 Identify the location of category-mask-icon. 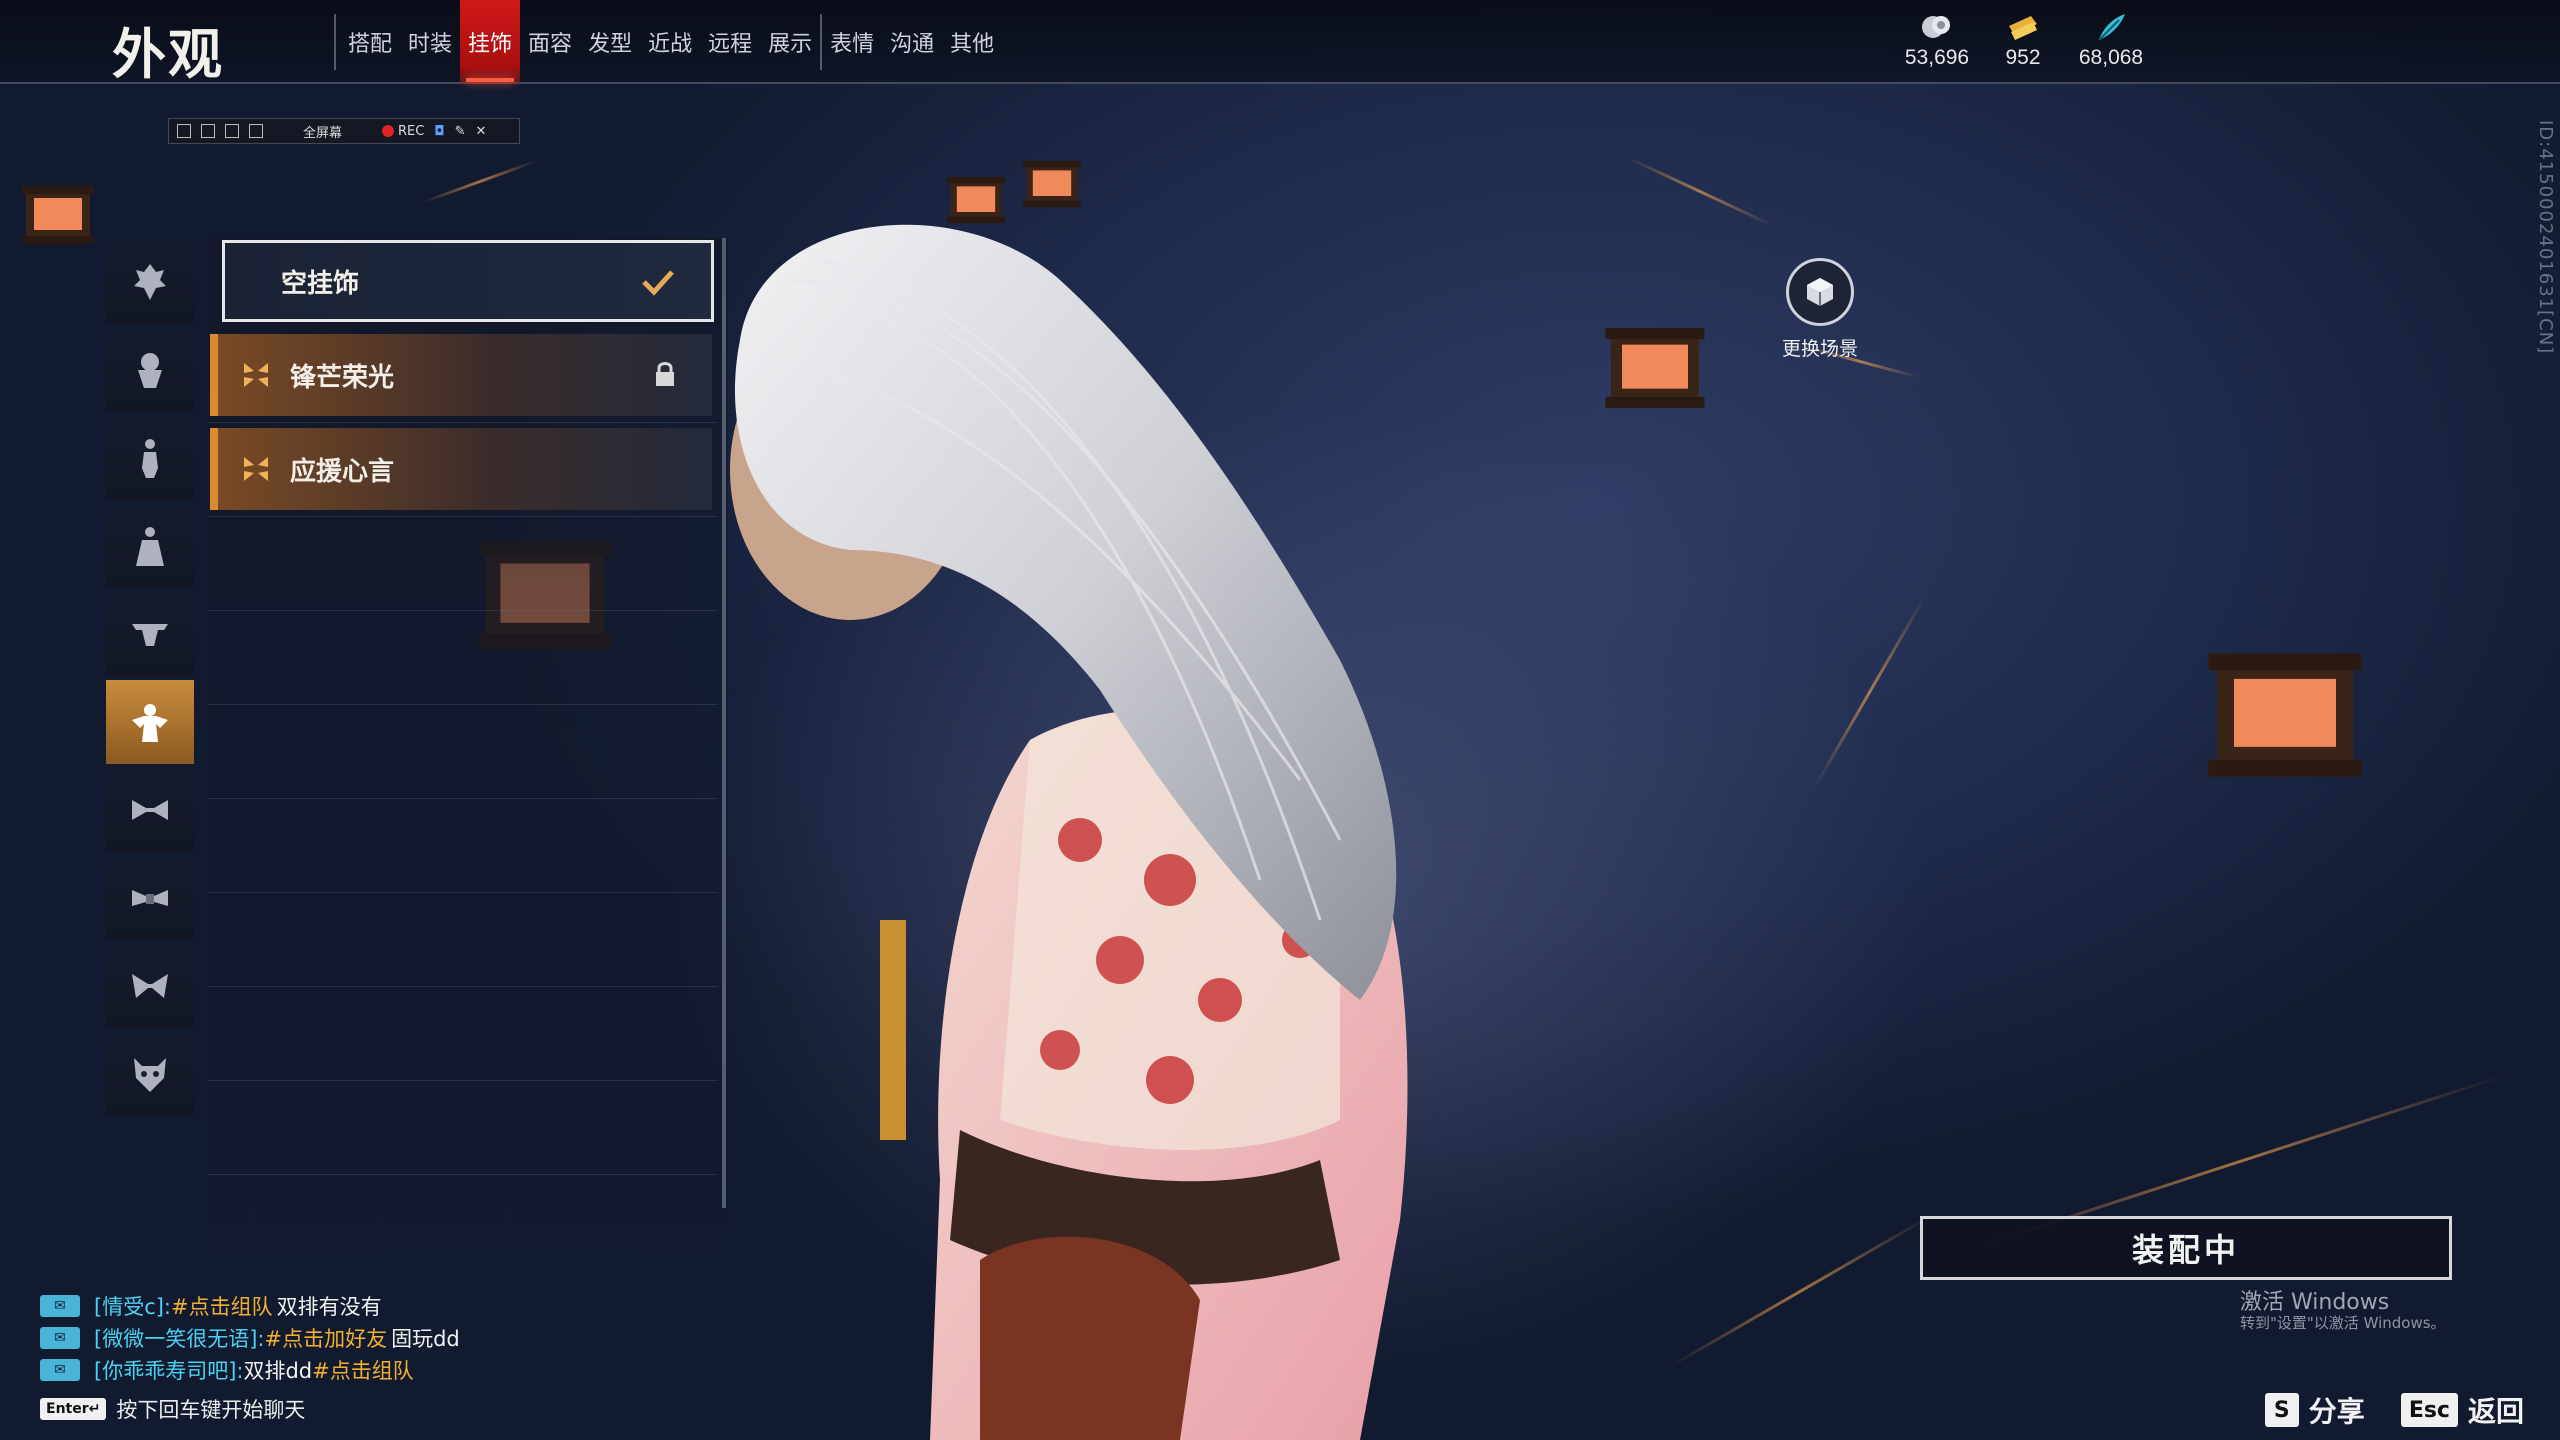
(150, 1075).